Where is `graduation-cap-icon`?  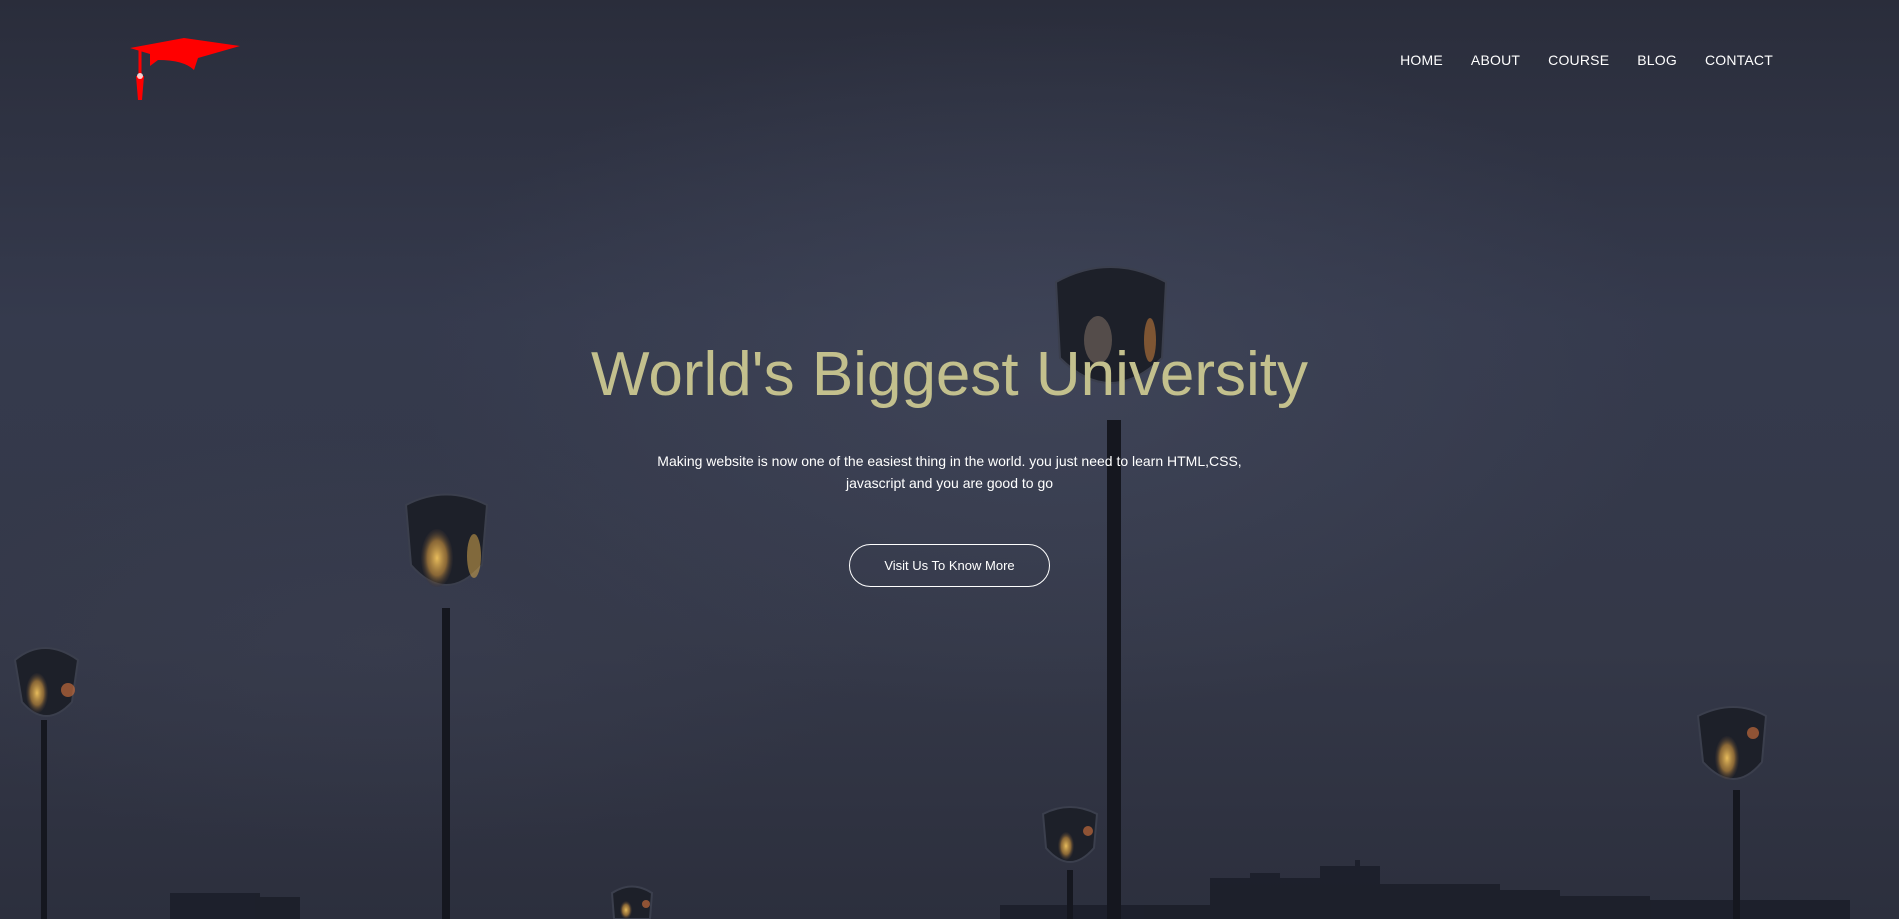 graduation-cap-icon is located at coordinates (184, 70).